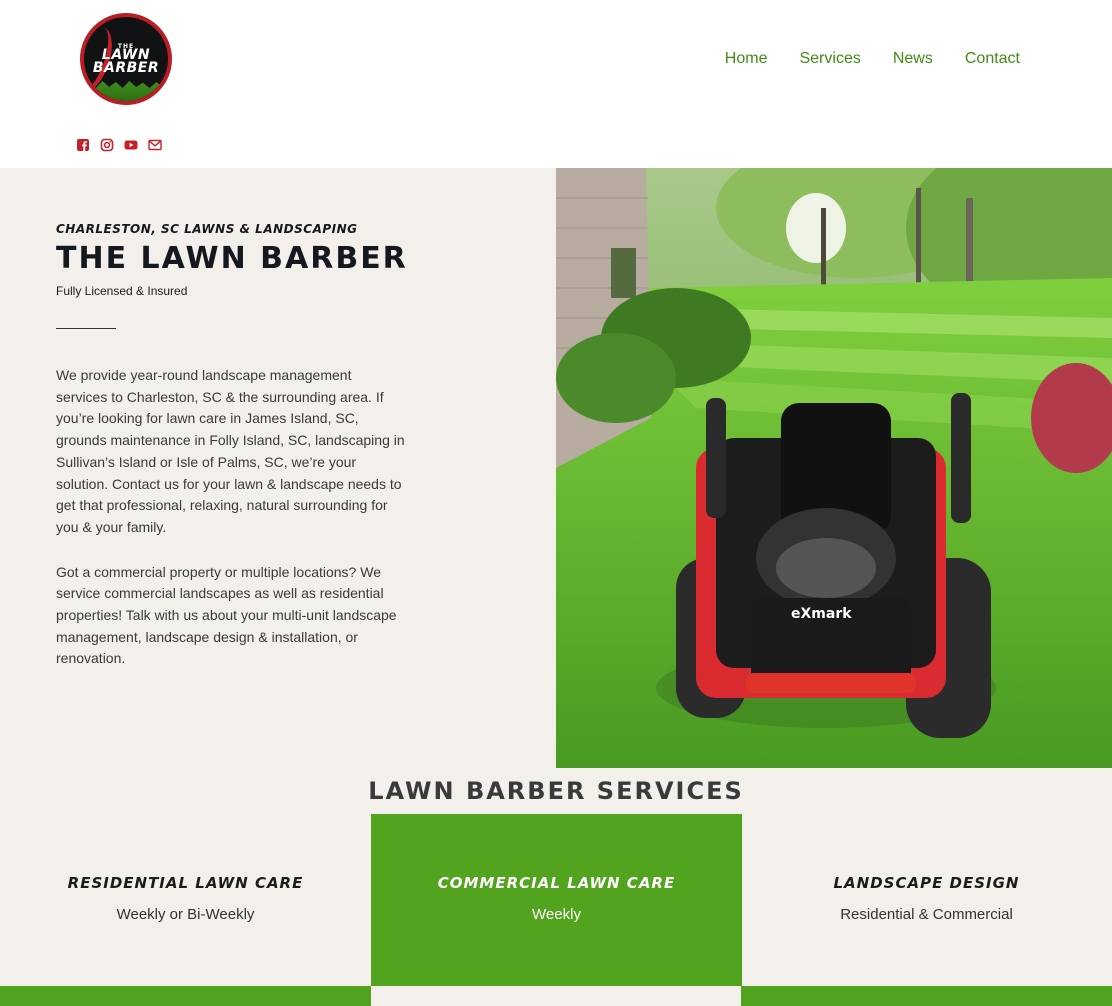 This screenshot has width=1112, height=1006. What do you see at coordinates (83, 145) in the screenshot?
I see `facebook-icon` at bounding box center [83, 145].